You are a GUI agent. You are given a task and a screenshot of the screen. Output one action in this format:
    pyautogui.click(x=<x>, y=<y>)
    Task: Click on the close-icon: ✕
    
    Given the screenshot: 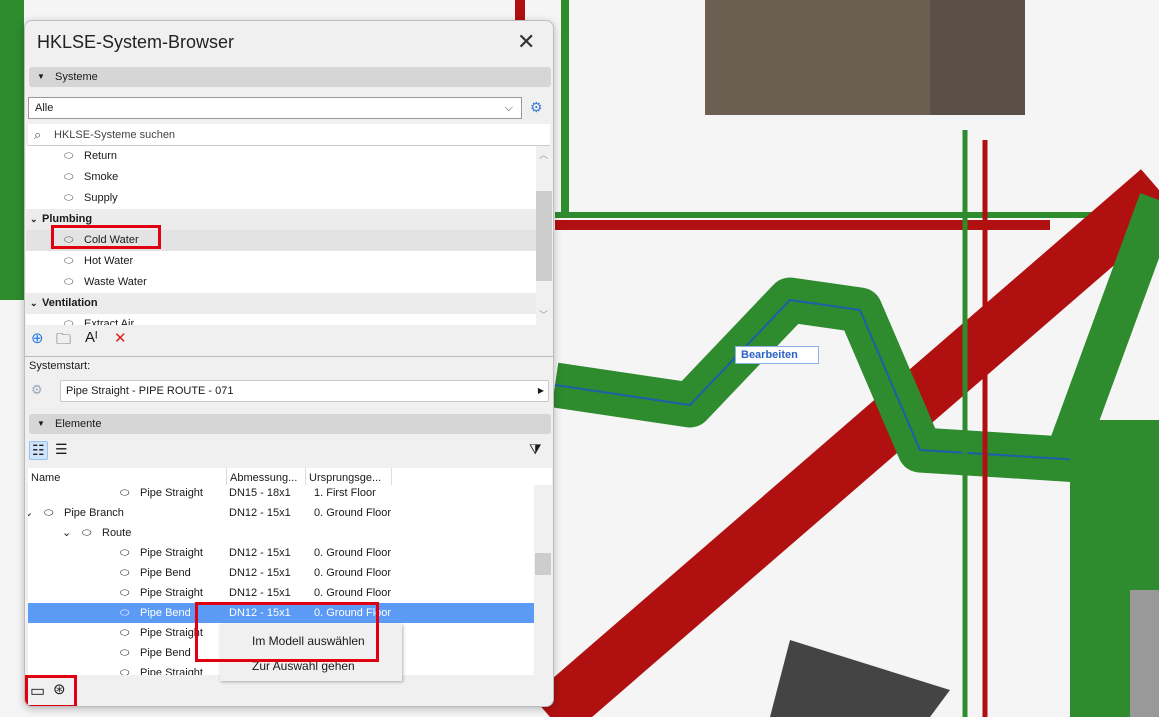 What is the action you would take?
    pyautogui.click(x=526, y=42)
    